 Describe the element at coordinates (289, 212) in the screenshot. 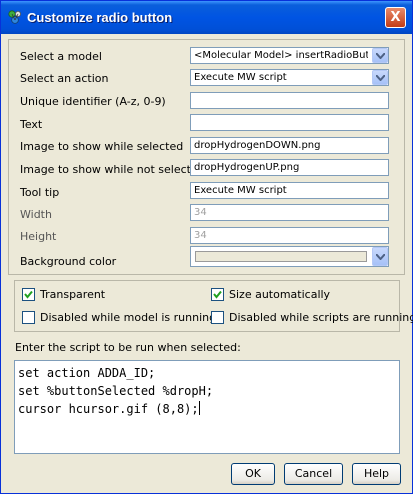

I see `width-input: 34` at that location.